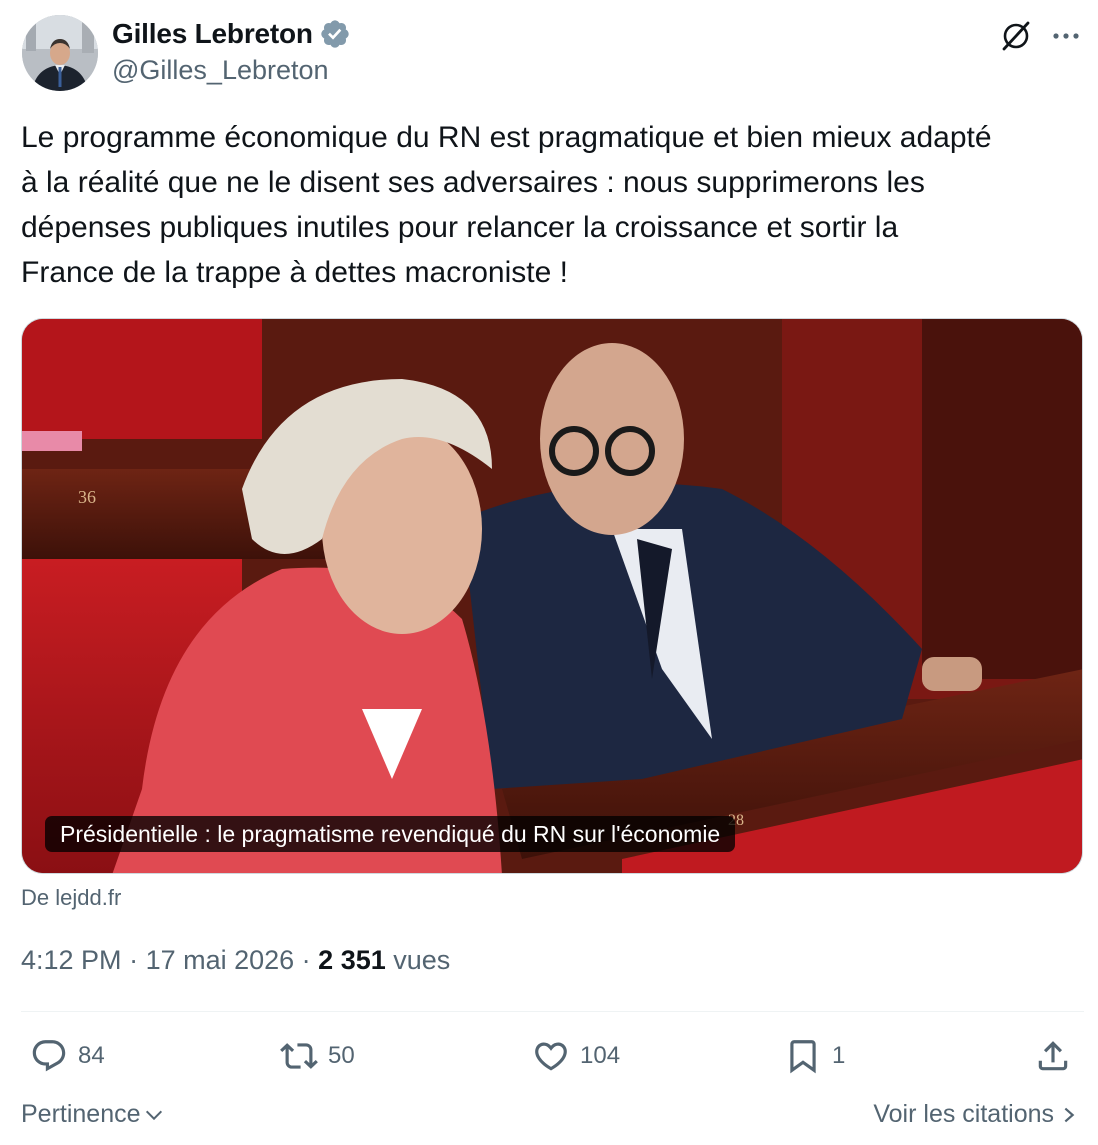 The image size is (1098, 1145). I want to click on tweet-meta: 4:12 PM · 17 mai 2026 · 2 351 vues, so click(235, 960).